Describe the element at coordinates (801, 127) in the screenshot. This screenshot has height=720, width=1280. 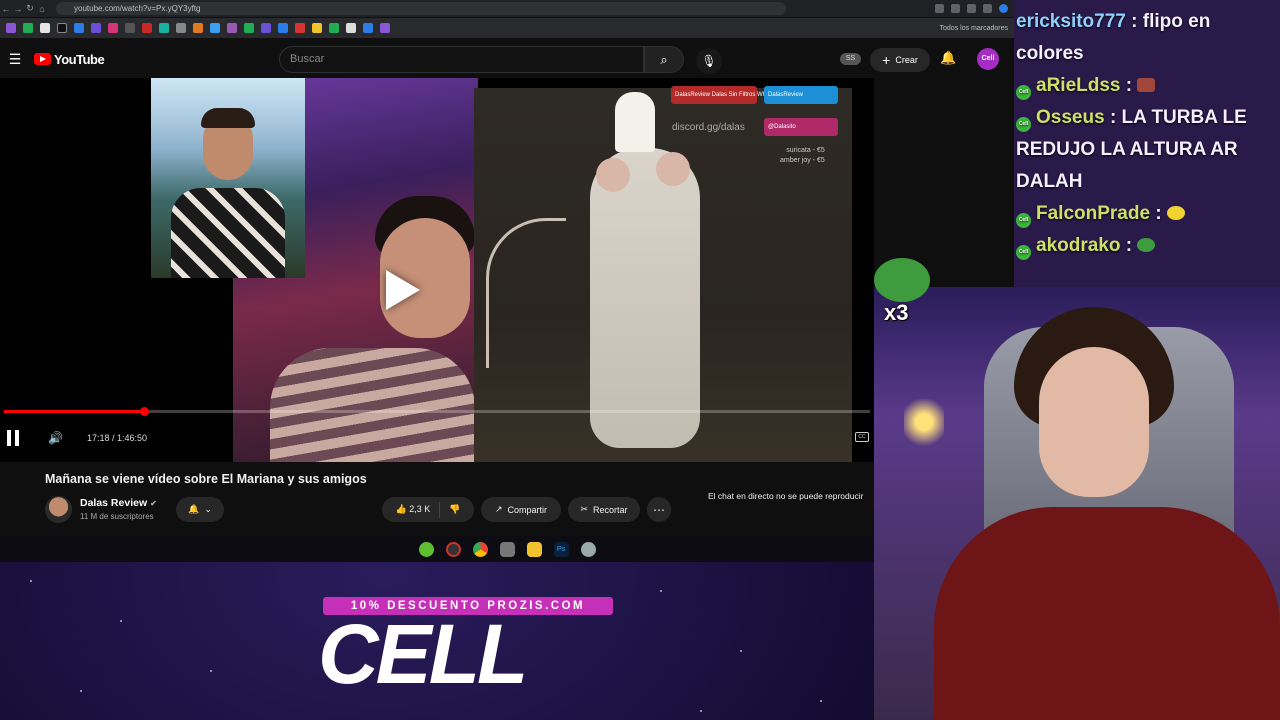
I see `promo-instagram: @Dalasito` at that location.